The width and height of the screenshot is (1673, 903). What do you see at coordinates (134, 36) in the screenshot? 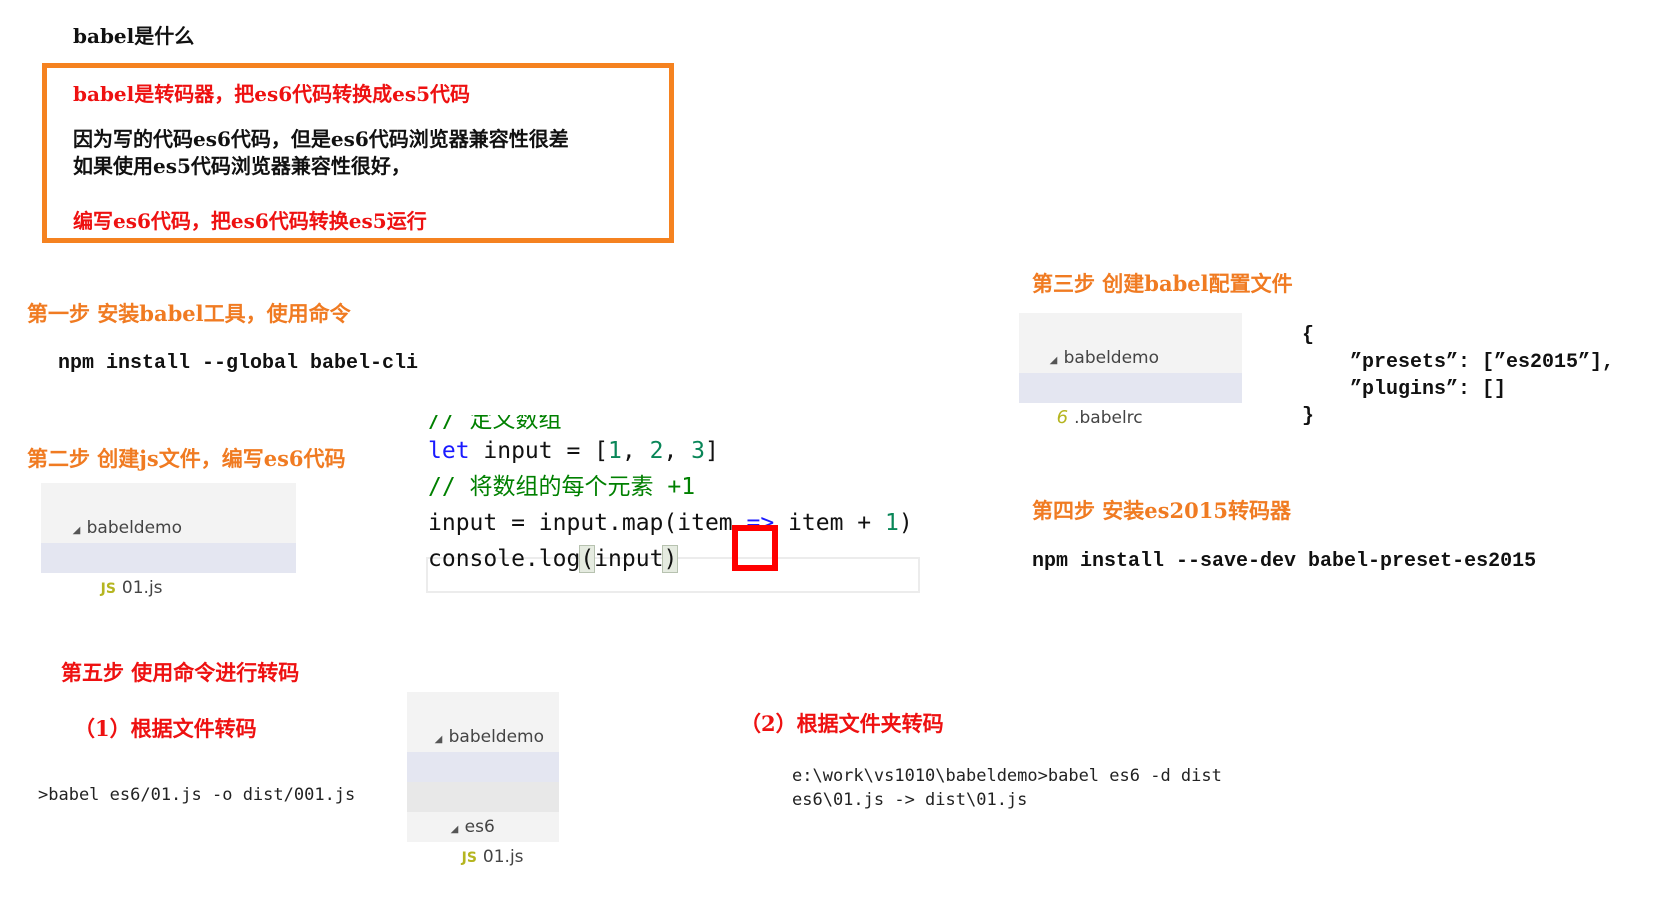
I see `page-title: babel是什么` at bounding box center [134, 36].